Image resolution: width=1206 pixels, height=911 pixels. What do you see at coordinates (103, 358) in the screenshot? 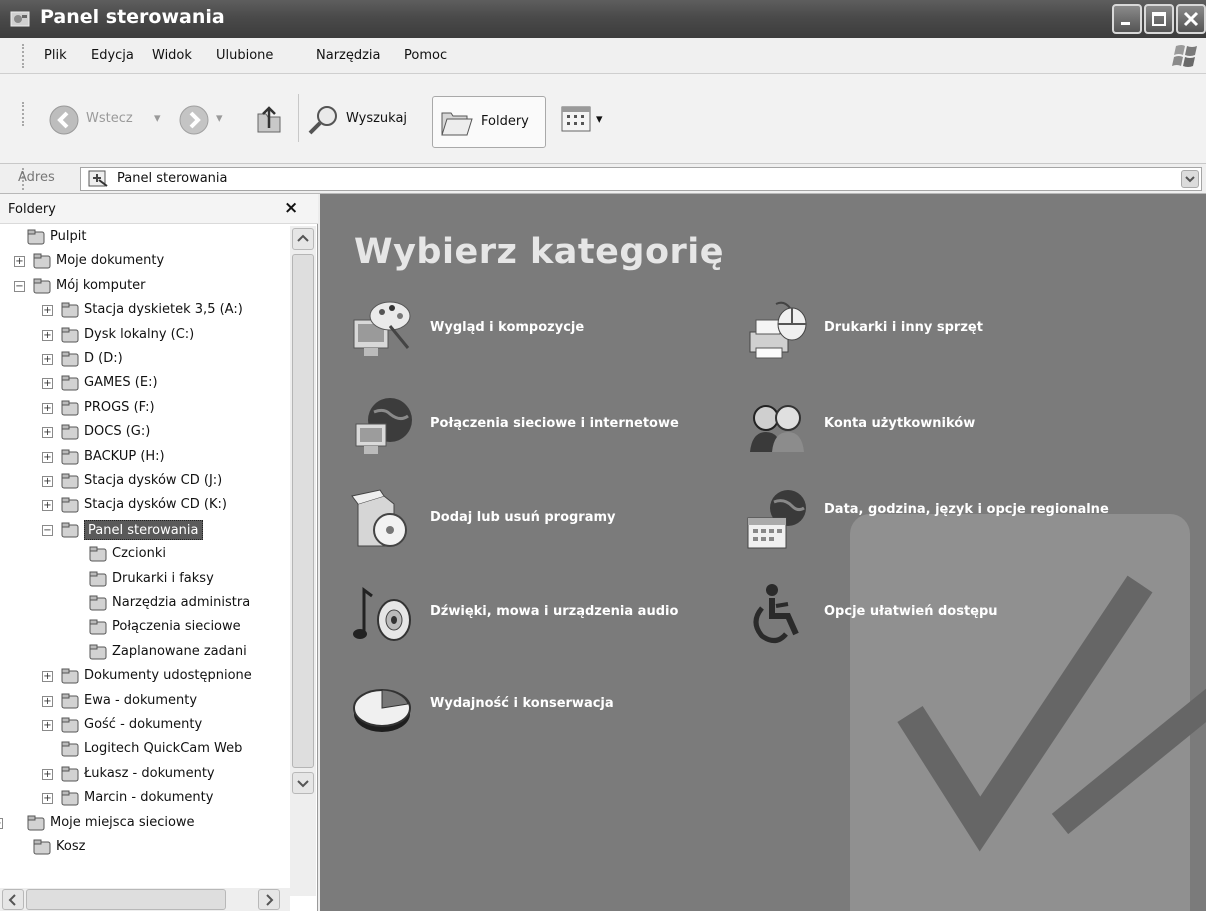
I see `tree-item-label: D (D:)` at bounding box center [103, 358].